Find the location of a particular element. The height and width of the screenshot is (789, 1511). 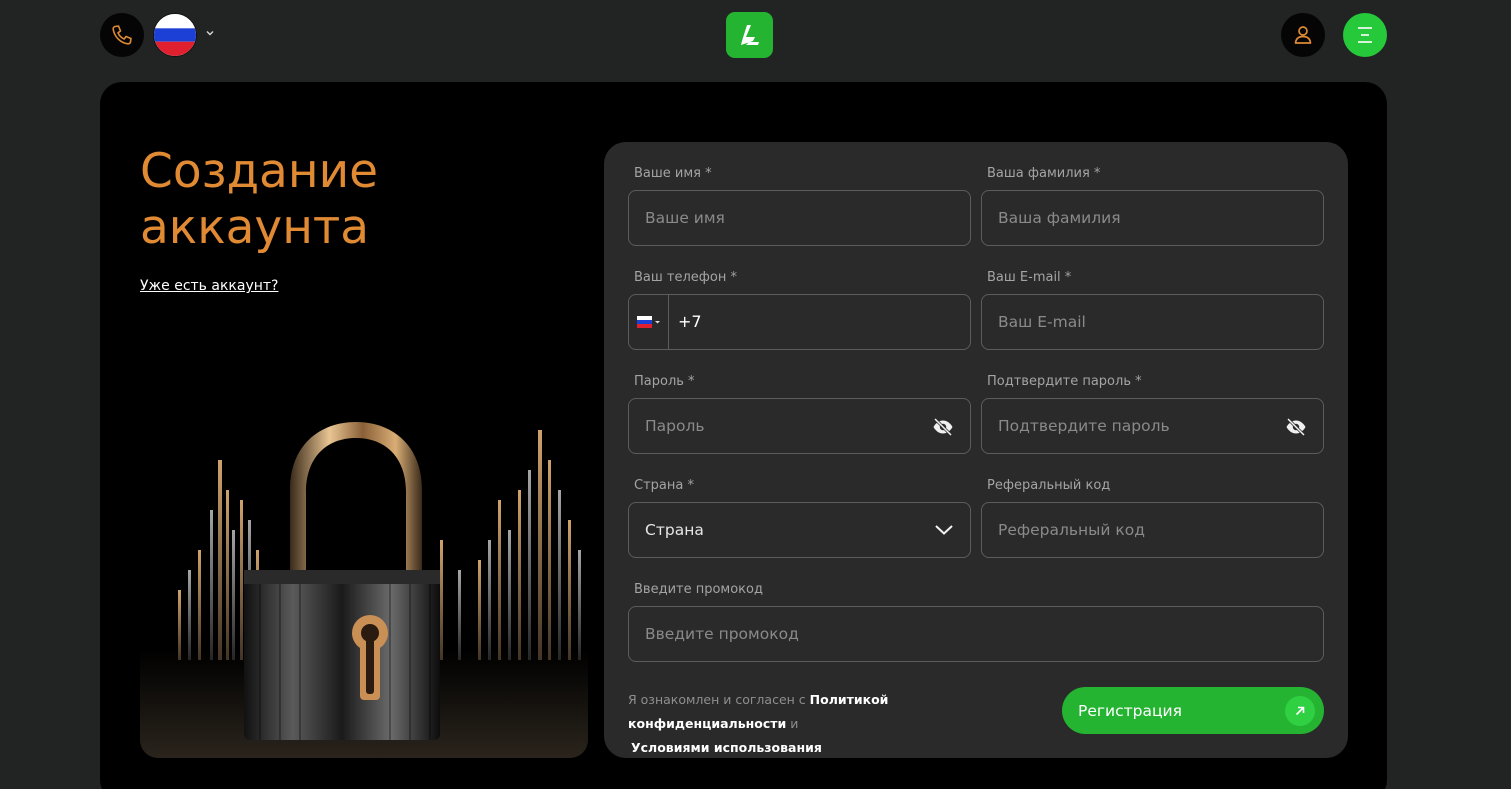

menu-button is located at coordinates (1365, 35).